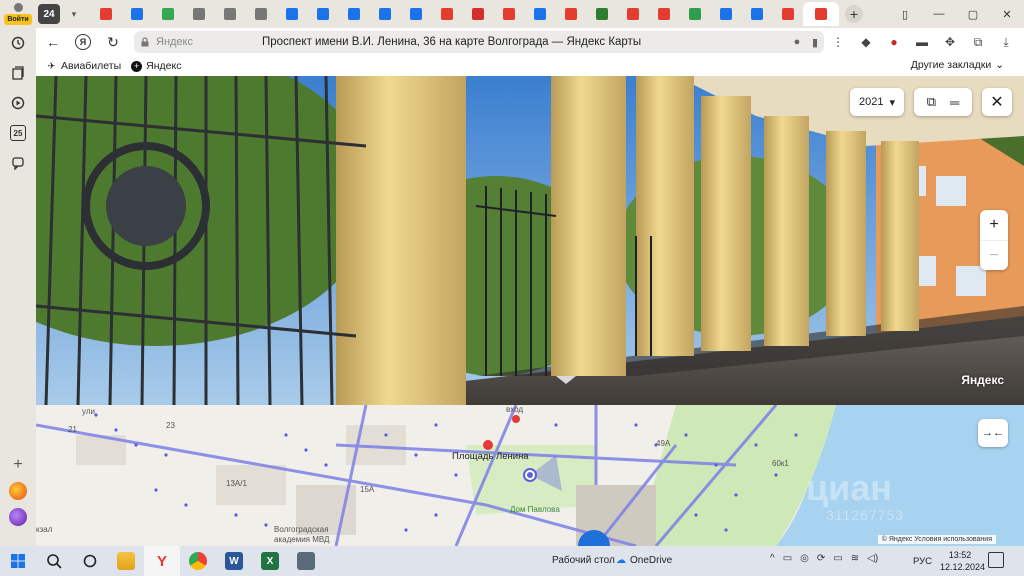 The height and width of the screenshot is (576, 1024). I want to click on word-icon: W, so click(234, 561).